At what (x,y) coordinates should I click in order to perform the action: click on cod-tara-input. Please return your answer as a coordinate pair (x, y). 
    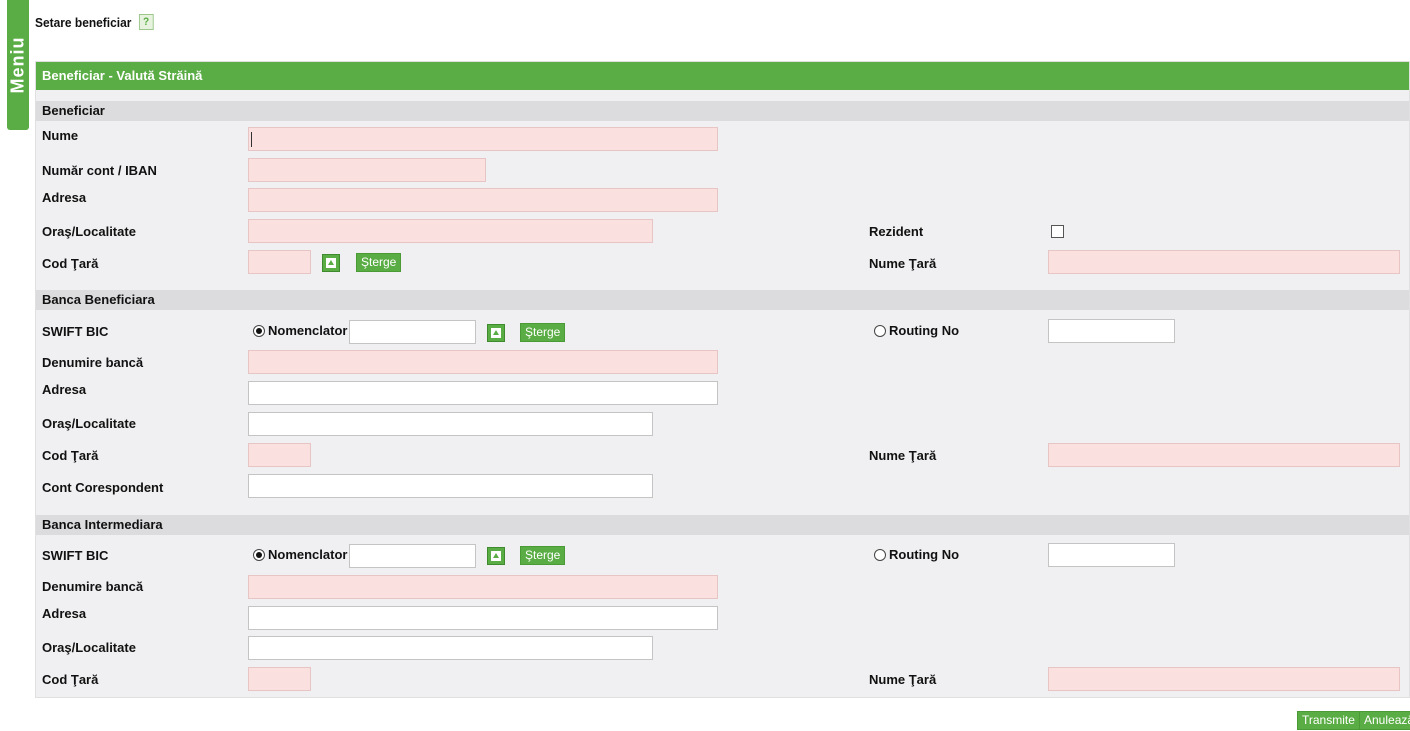
    Looking at the image, I should click on (279, 262).